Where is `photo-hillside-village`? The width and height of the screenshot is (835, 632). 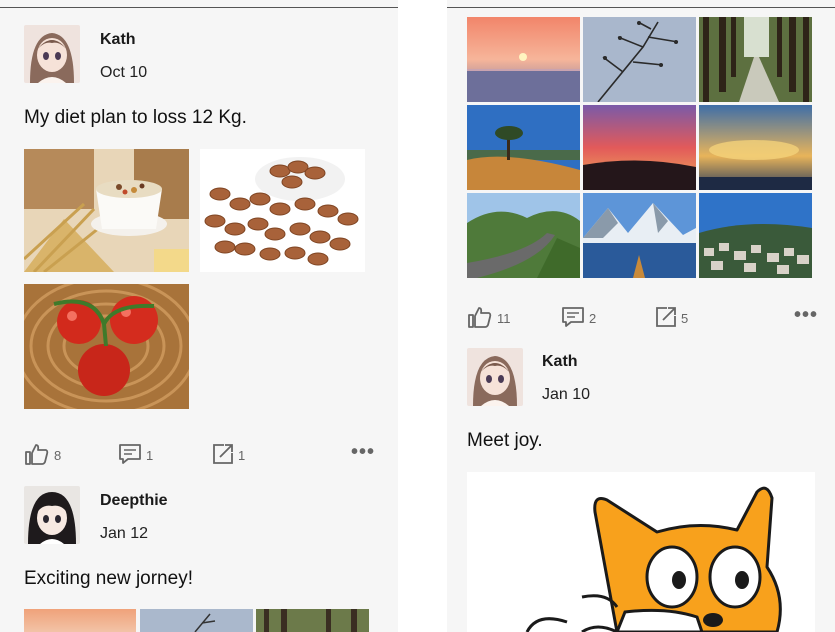 photo-hillside-village is located at coordinates (755, 235).